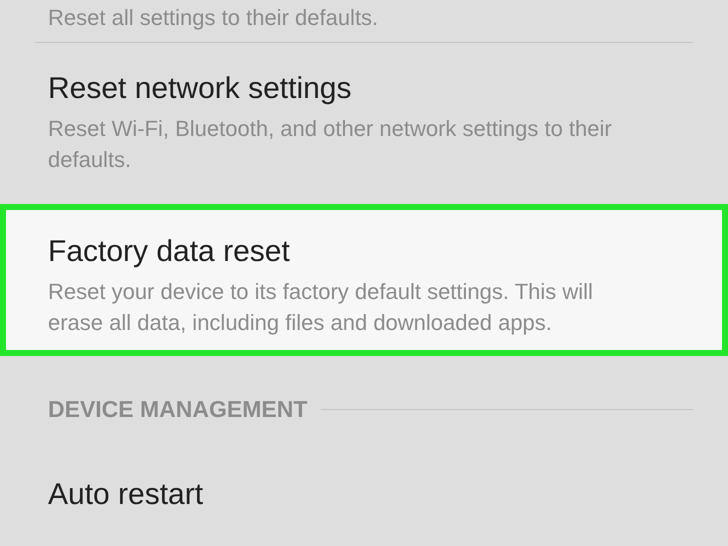  I want to click on setting-description: Reset Wi-Fi, Bluetooth, and other network settings to their defaults., so click(330, 144).